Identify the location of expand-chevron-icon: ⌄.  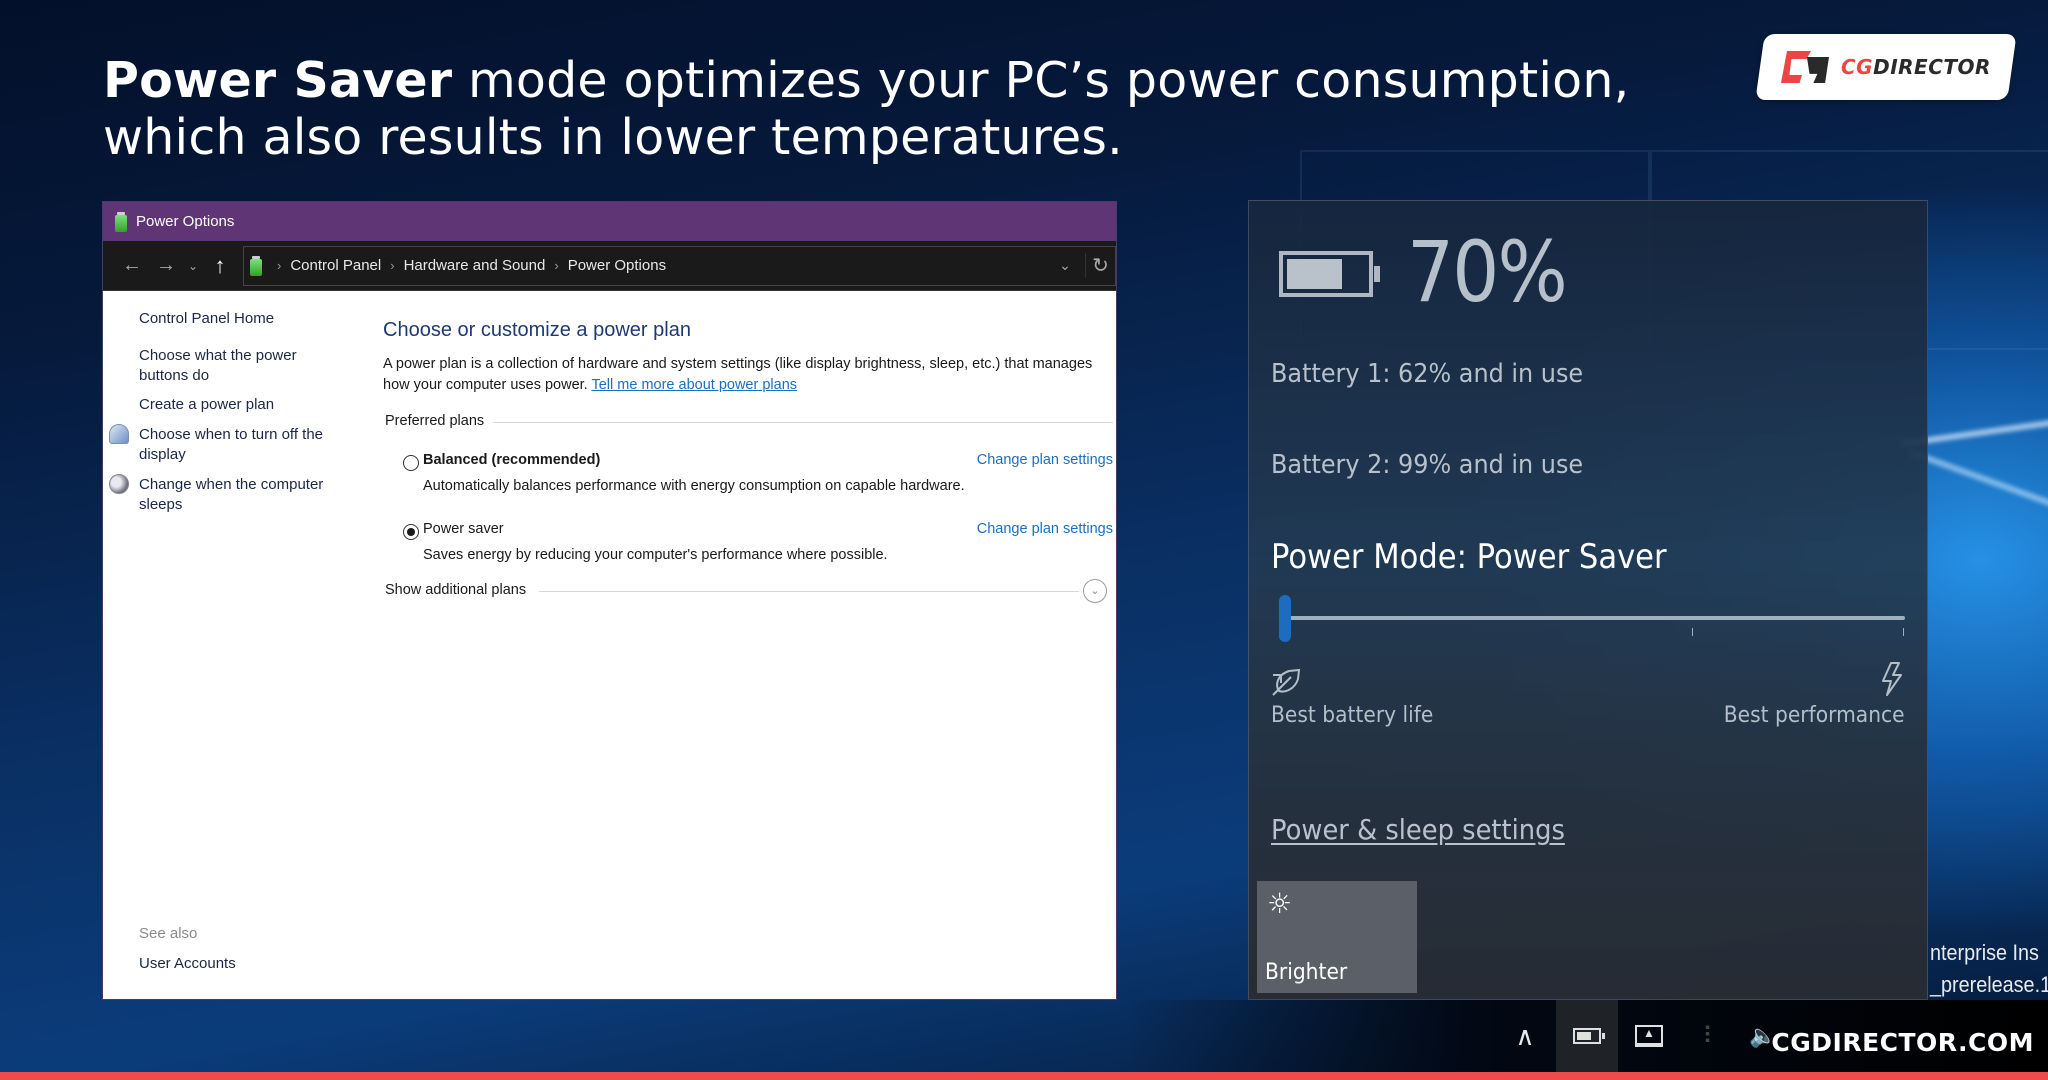
(1095, 591).